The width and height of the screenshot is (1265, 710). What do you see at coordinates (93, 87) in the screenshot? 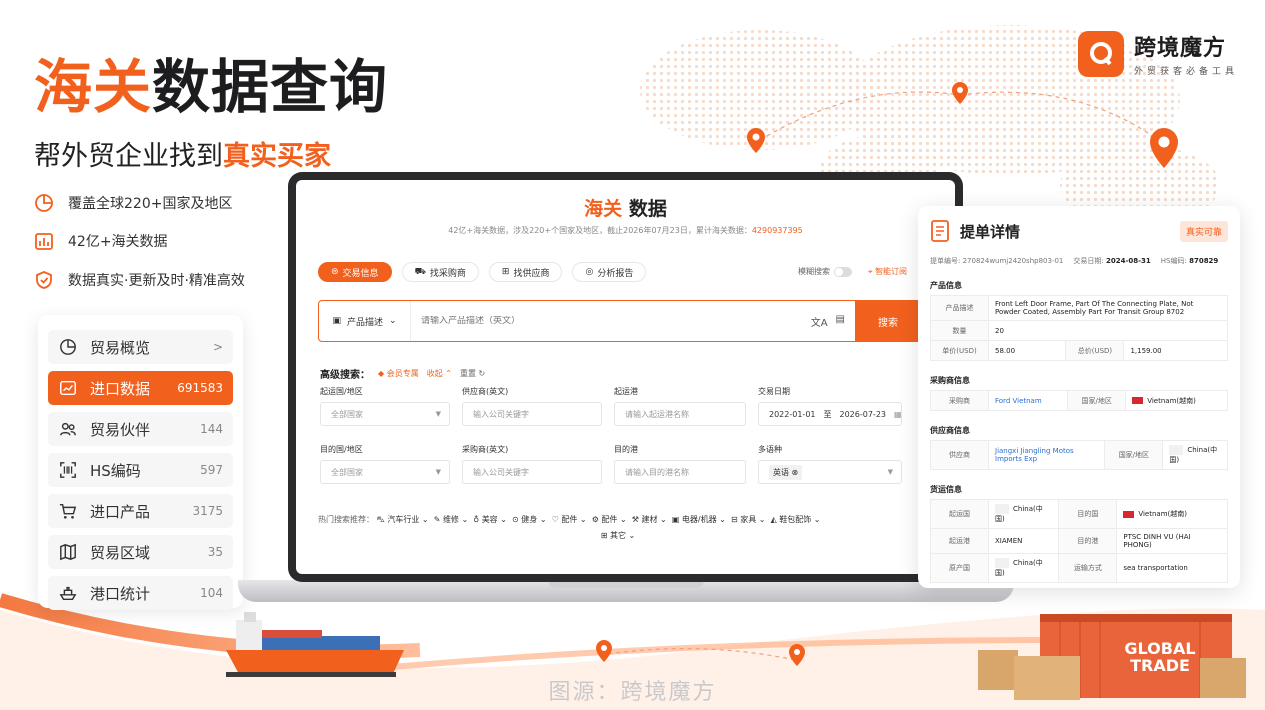
I see `hero-title-accent: 海关` at bounding box center [93, 87].